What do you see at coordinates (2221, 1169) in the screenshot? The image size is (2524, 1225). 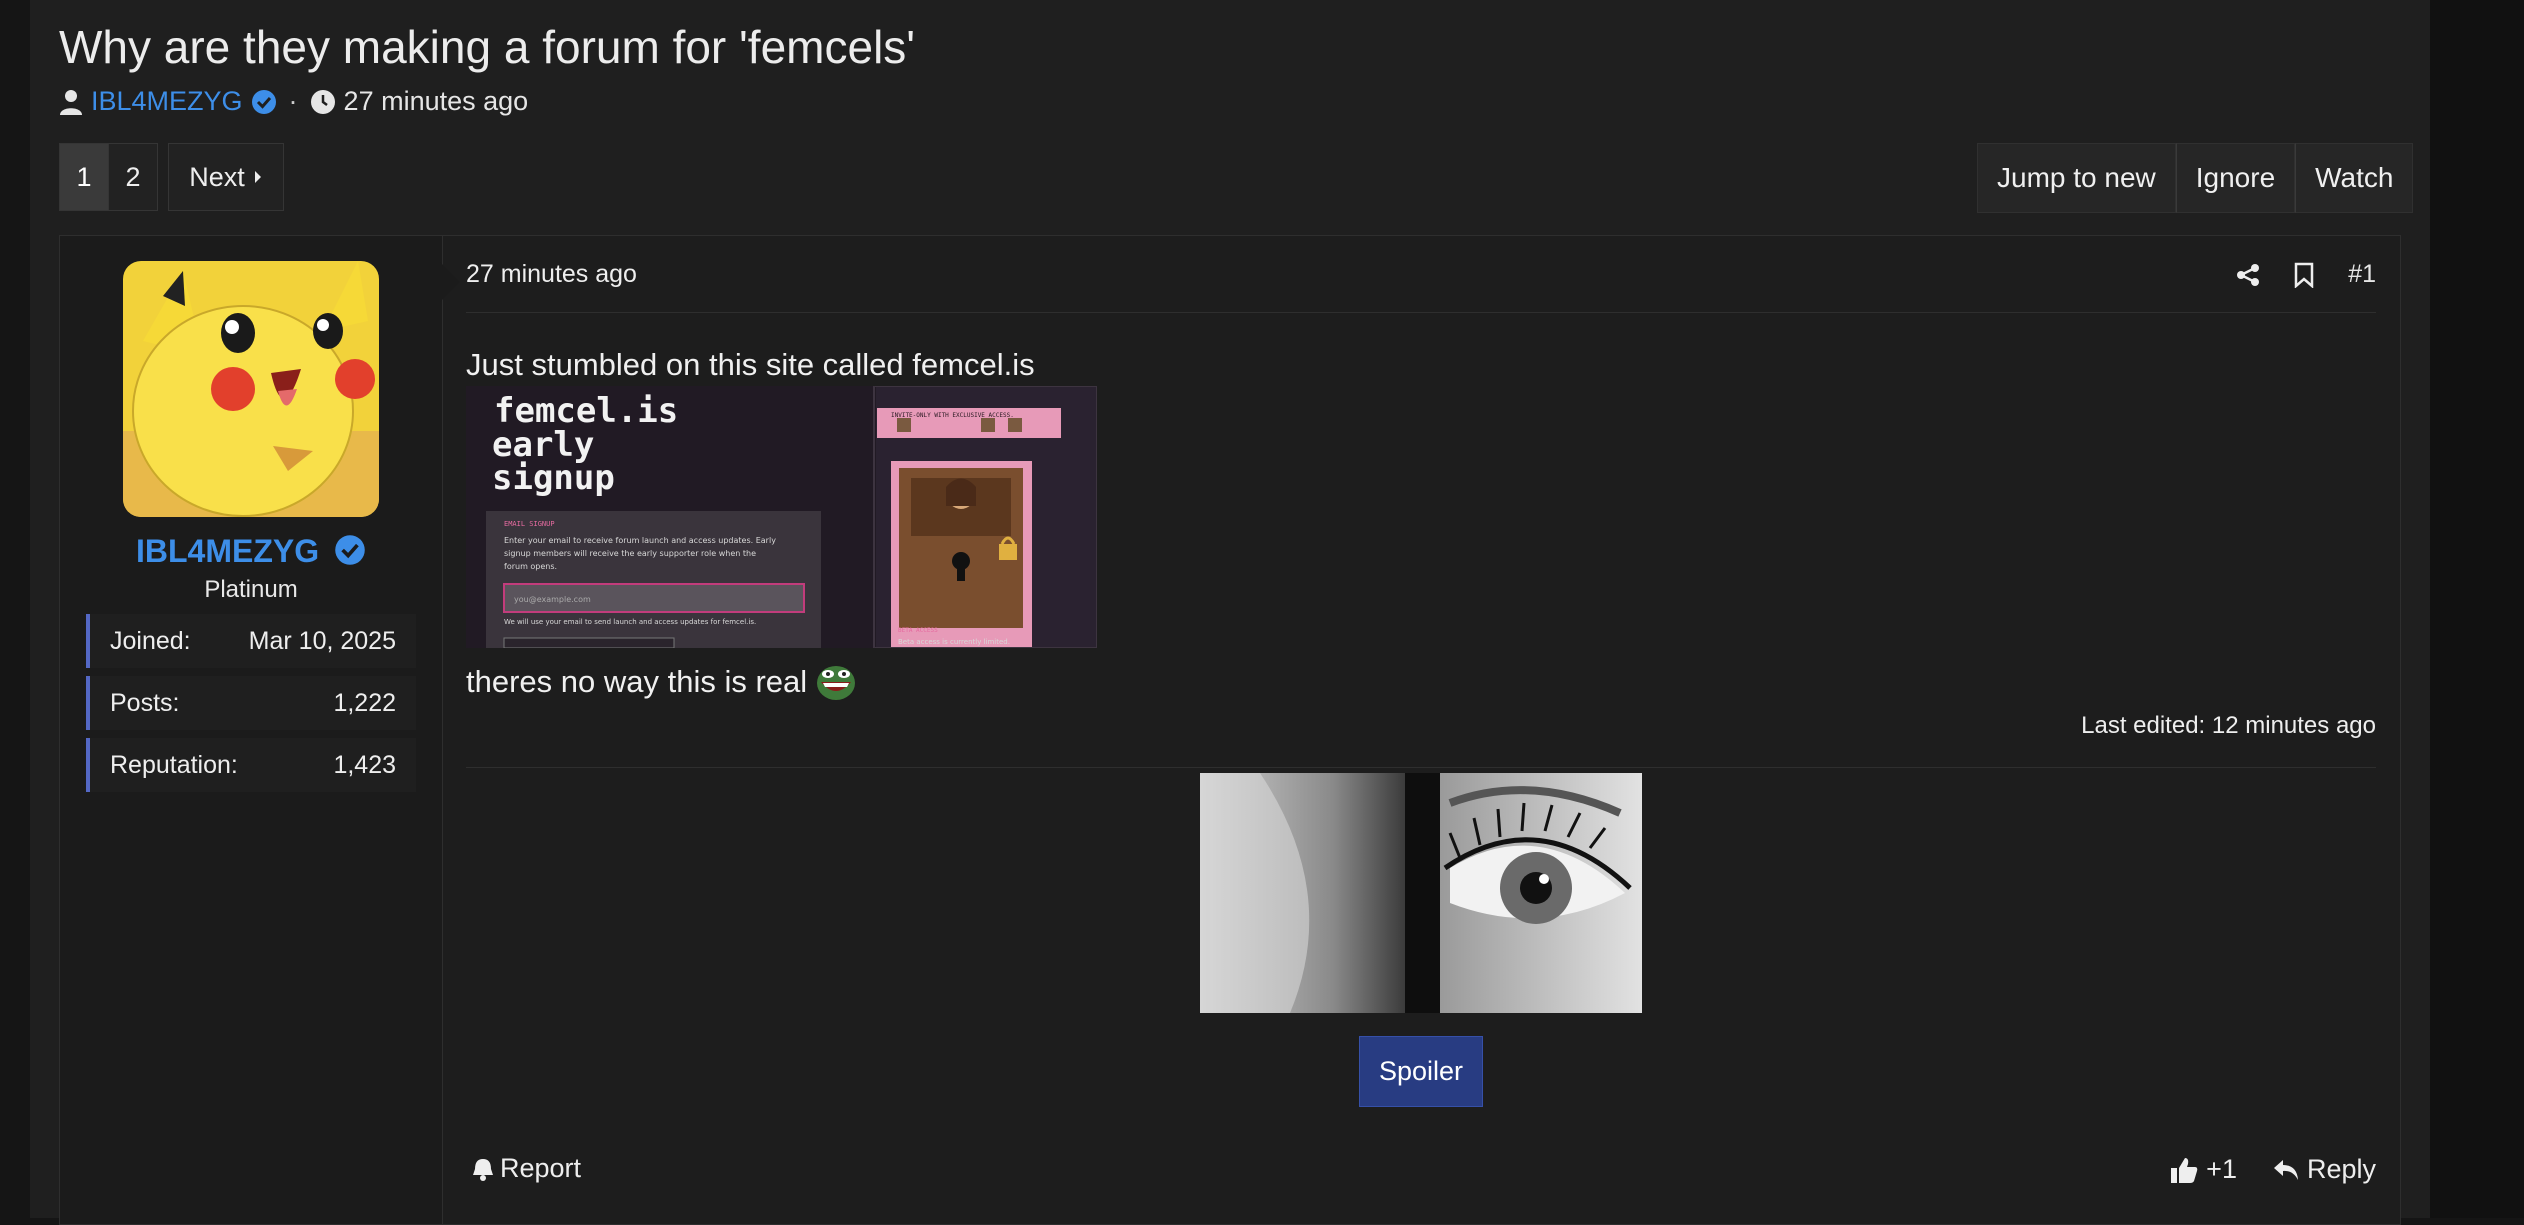 I see `like-count: +1` at bounding box center [2221, 1169].